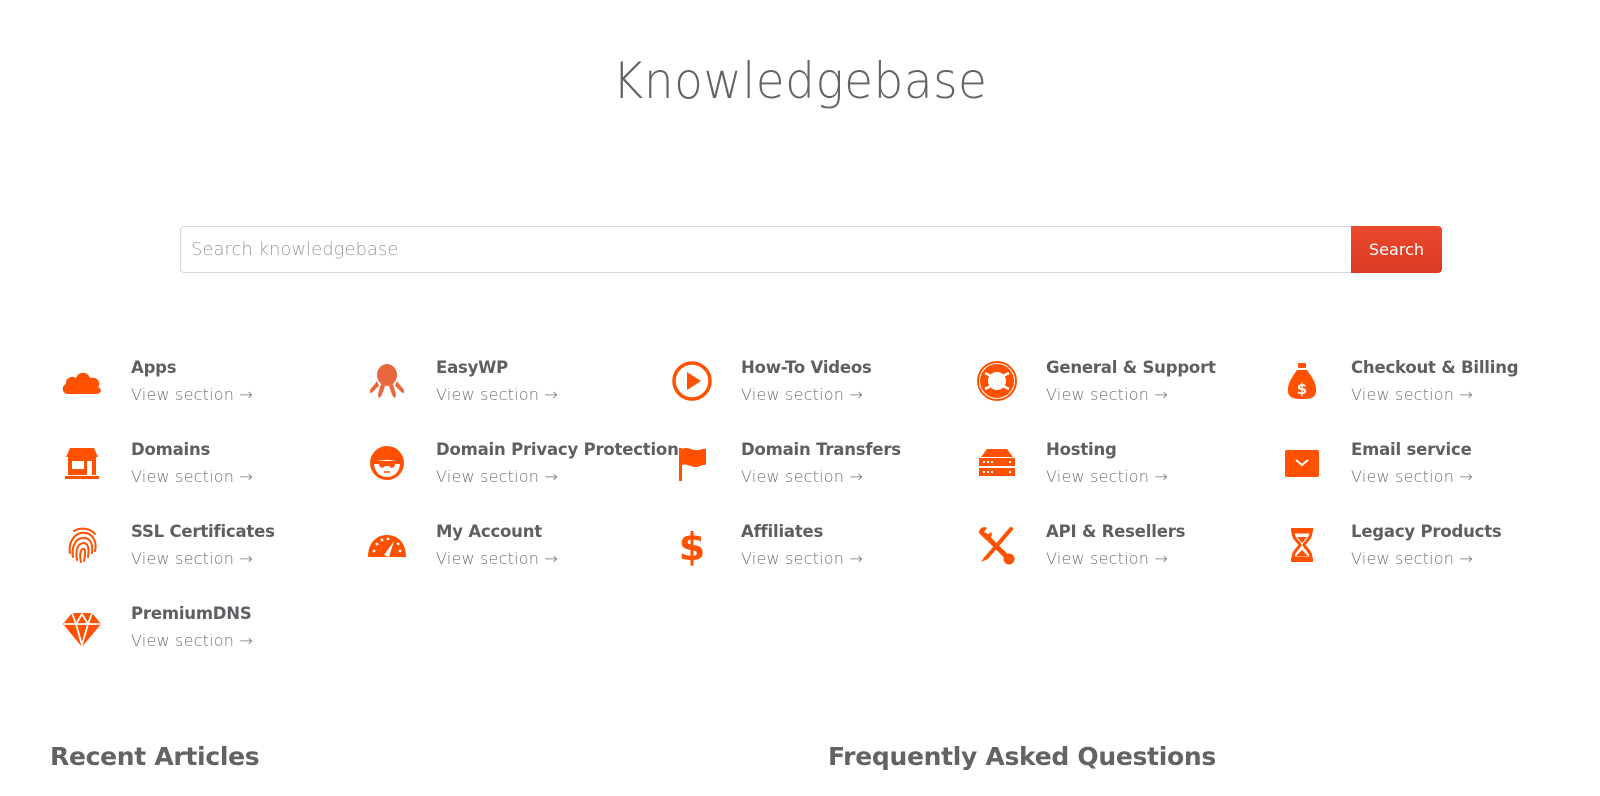 Image resolution: width=1600 pixels, height=796 pixels. Describe the element at coordinates (171, 449) in the screenshot. I see `category-name: Domains` at that location.